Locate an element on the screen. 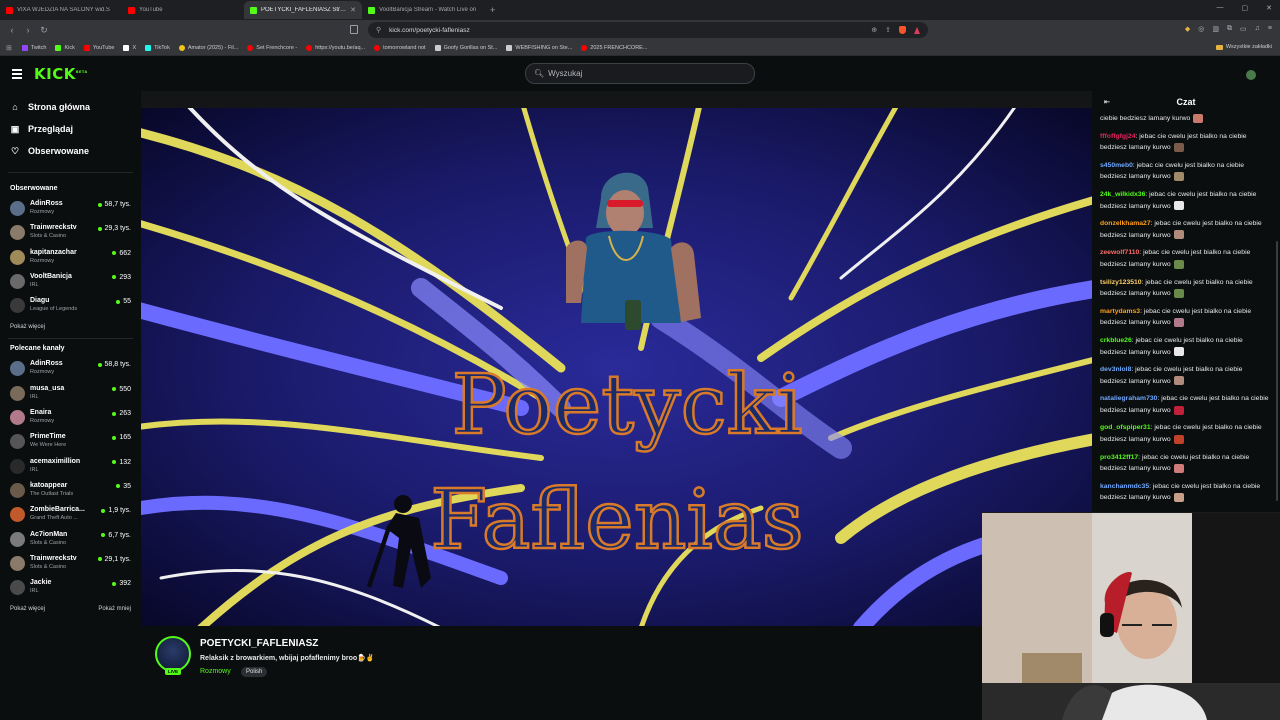  bookmark-item: Set Frenchcore - is located at coordinates (272, 47).